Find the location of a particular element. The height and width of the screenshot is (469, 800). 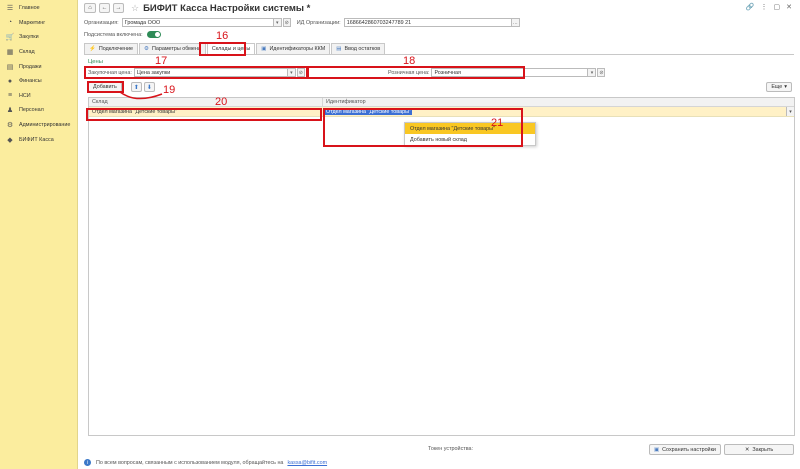

annotation-number-20: 20 is located at coordinates (221, 102).